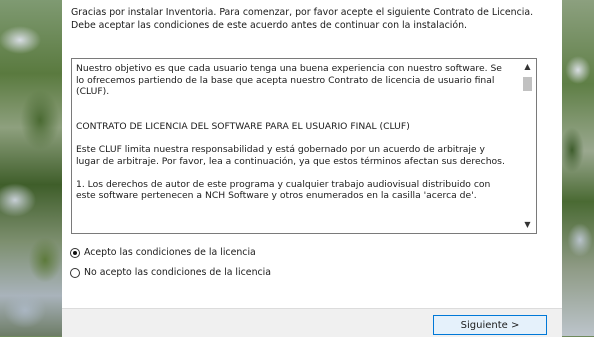 The height and width of the screenshot is (337, 594). Describe the element at coordinates (490, 325) in the screenshot. I see `next-button: Siguiente >` at that location.